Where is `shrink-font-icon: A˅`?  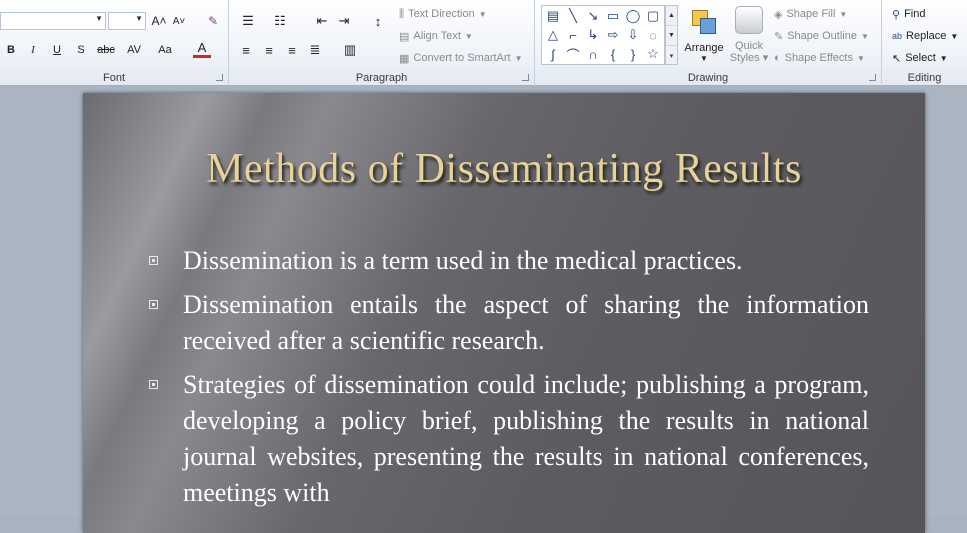 shrink-font-icon: A˅ is located at coordinates (179, 21).